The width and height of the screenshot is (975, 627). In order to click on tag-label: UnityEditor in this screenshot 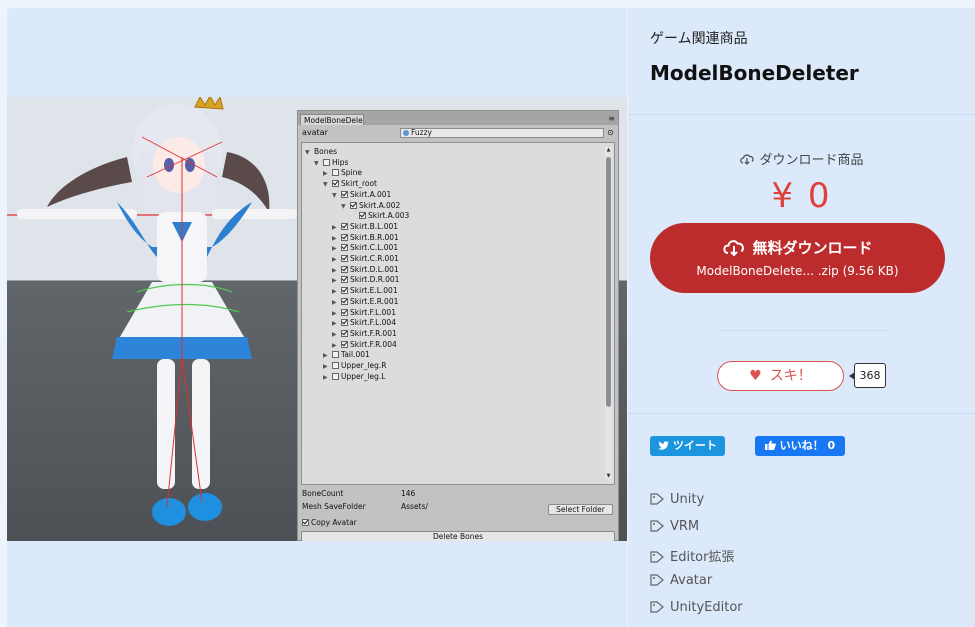, I will do `click(706, 607)`.